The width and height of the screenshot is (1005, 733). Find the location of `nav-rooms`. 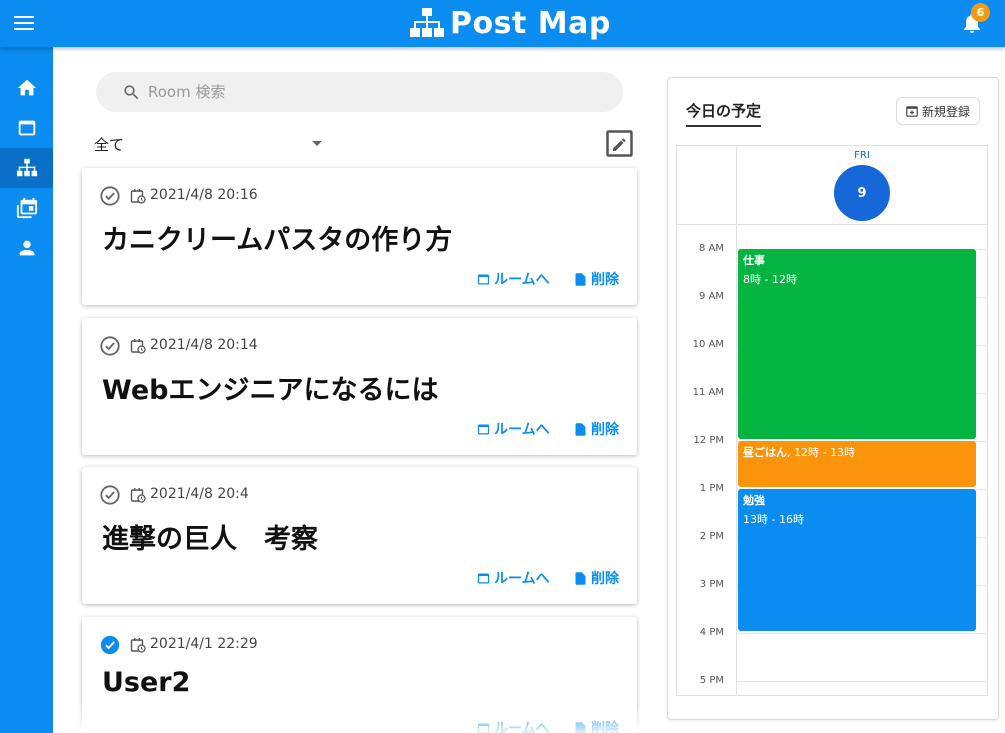

nav-rooms is located at coordinates (26, 128).